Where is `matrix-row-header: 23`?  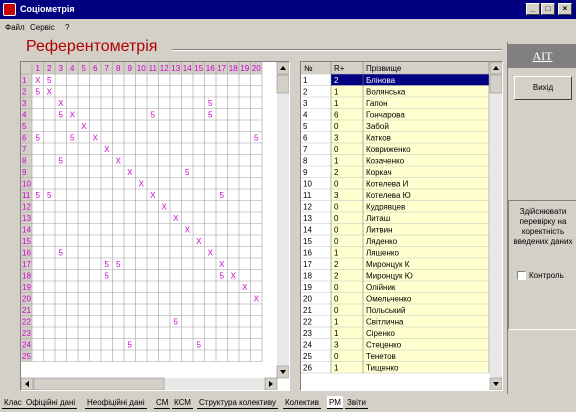 matrix-row-header: 23 is located at coordinates (26, 333).